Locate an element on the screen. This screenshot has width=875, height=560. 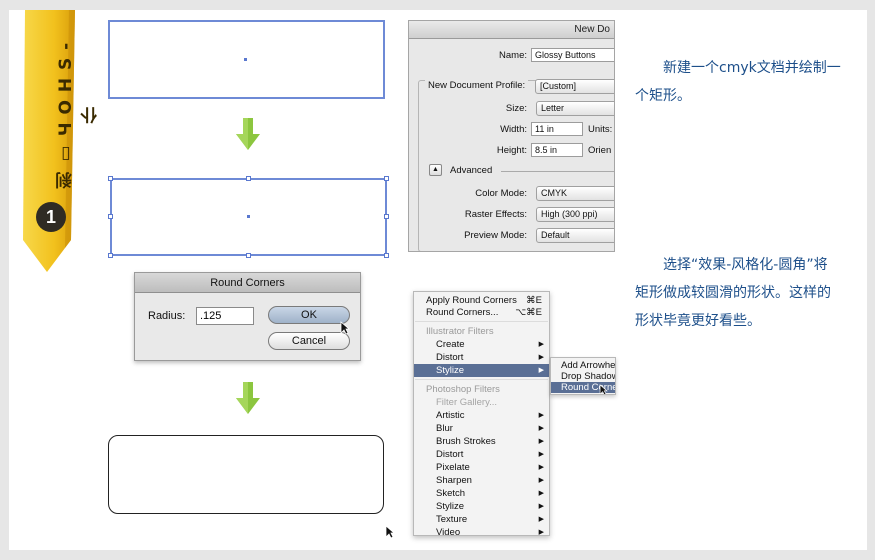
height-input: 8.5 in is located at coordinates (557, 150).